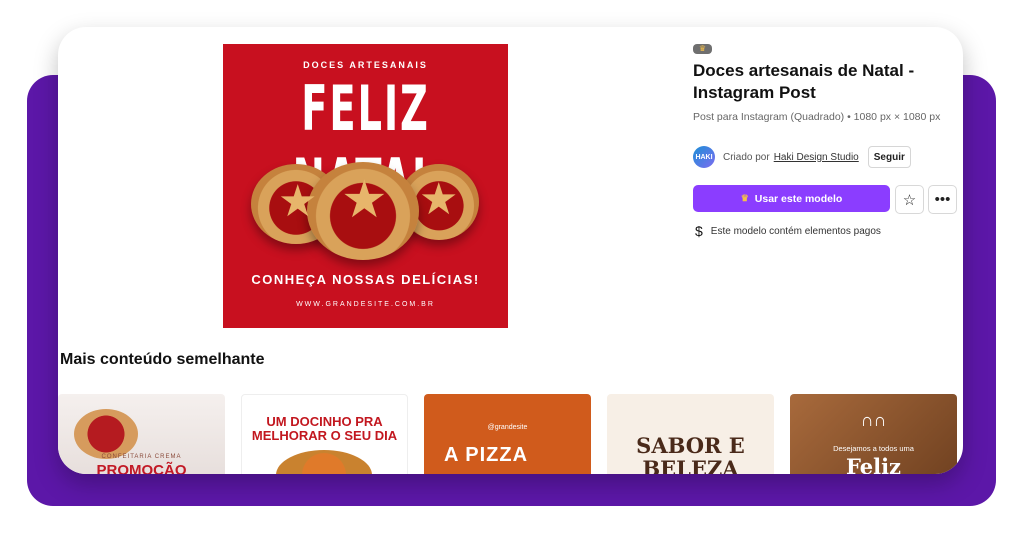  What do you see at coordinates (795, 231) in the screenshot?
I see `paid-notice-text: Este modelo contém elementos pagos` at bounding box center [795, 231].